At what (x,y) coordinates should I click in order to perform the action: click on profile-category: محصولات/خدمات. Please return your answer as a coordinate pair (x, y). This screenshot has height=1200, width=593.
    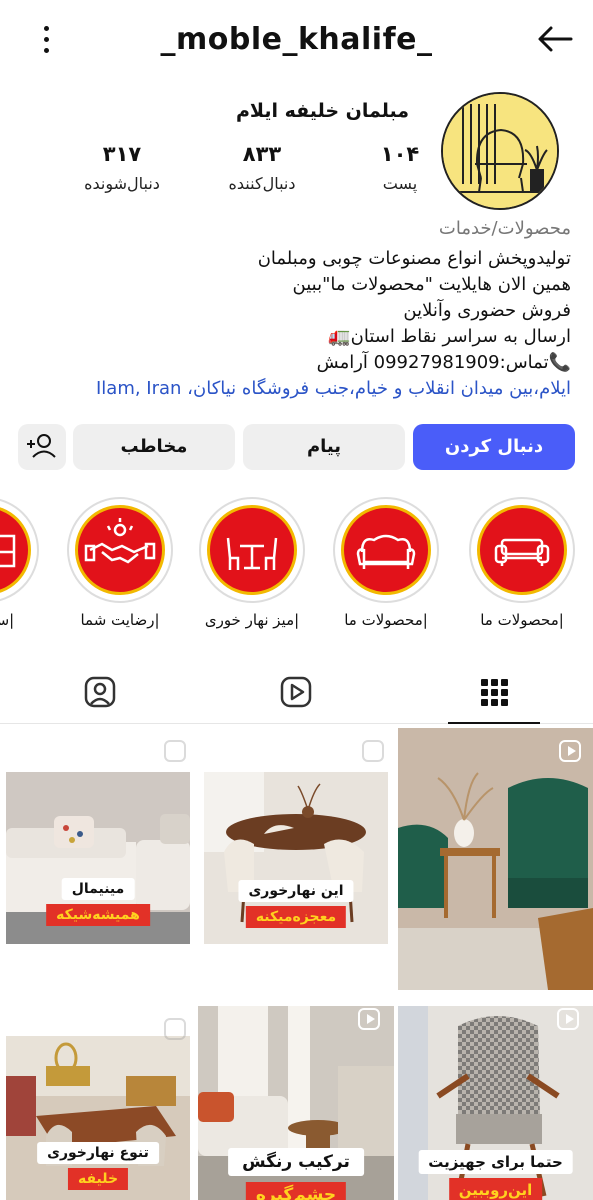
    Looking at the image, I should click on (504, 228).